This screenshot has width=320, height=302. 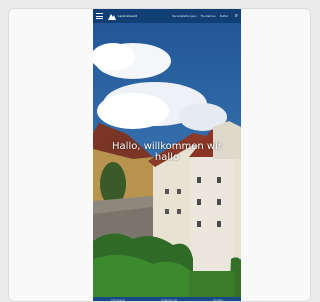 What do you see at coordinates (167, 152) in the screenshot?
I see `hero-headline: Hallo, willkommen wir hallo` at bounding box center [167, 152].